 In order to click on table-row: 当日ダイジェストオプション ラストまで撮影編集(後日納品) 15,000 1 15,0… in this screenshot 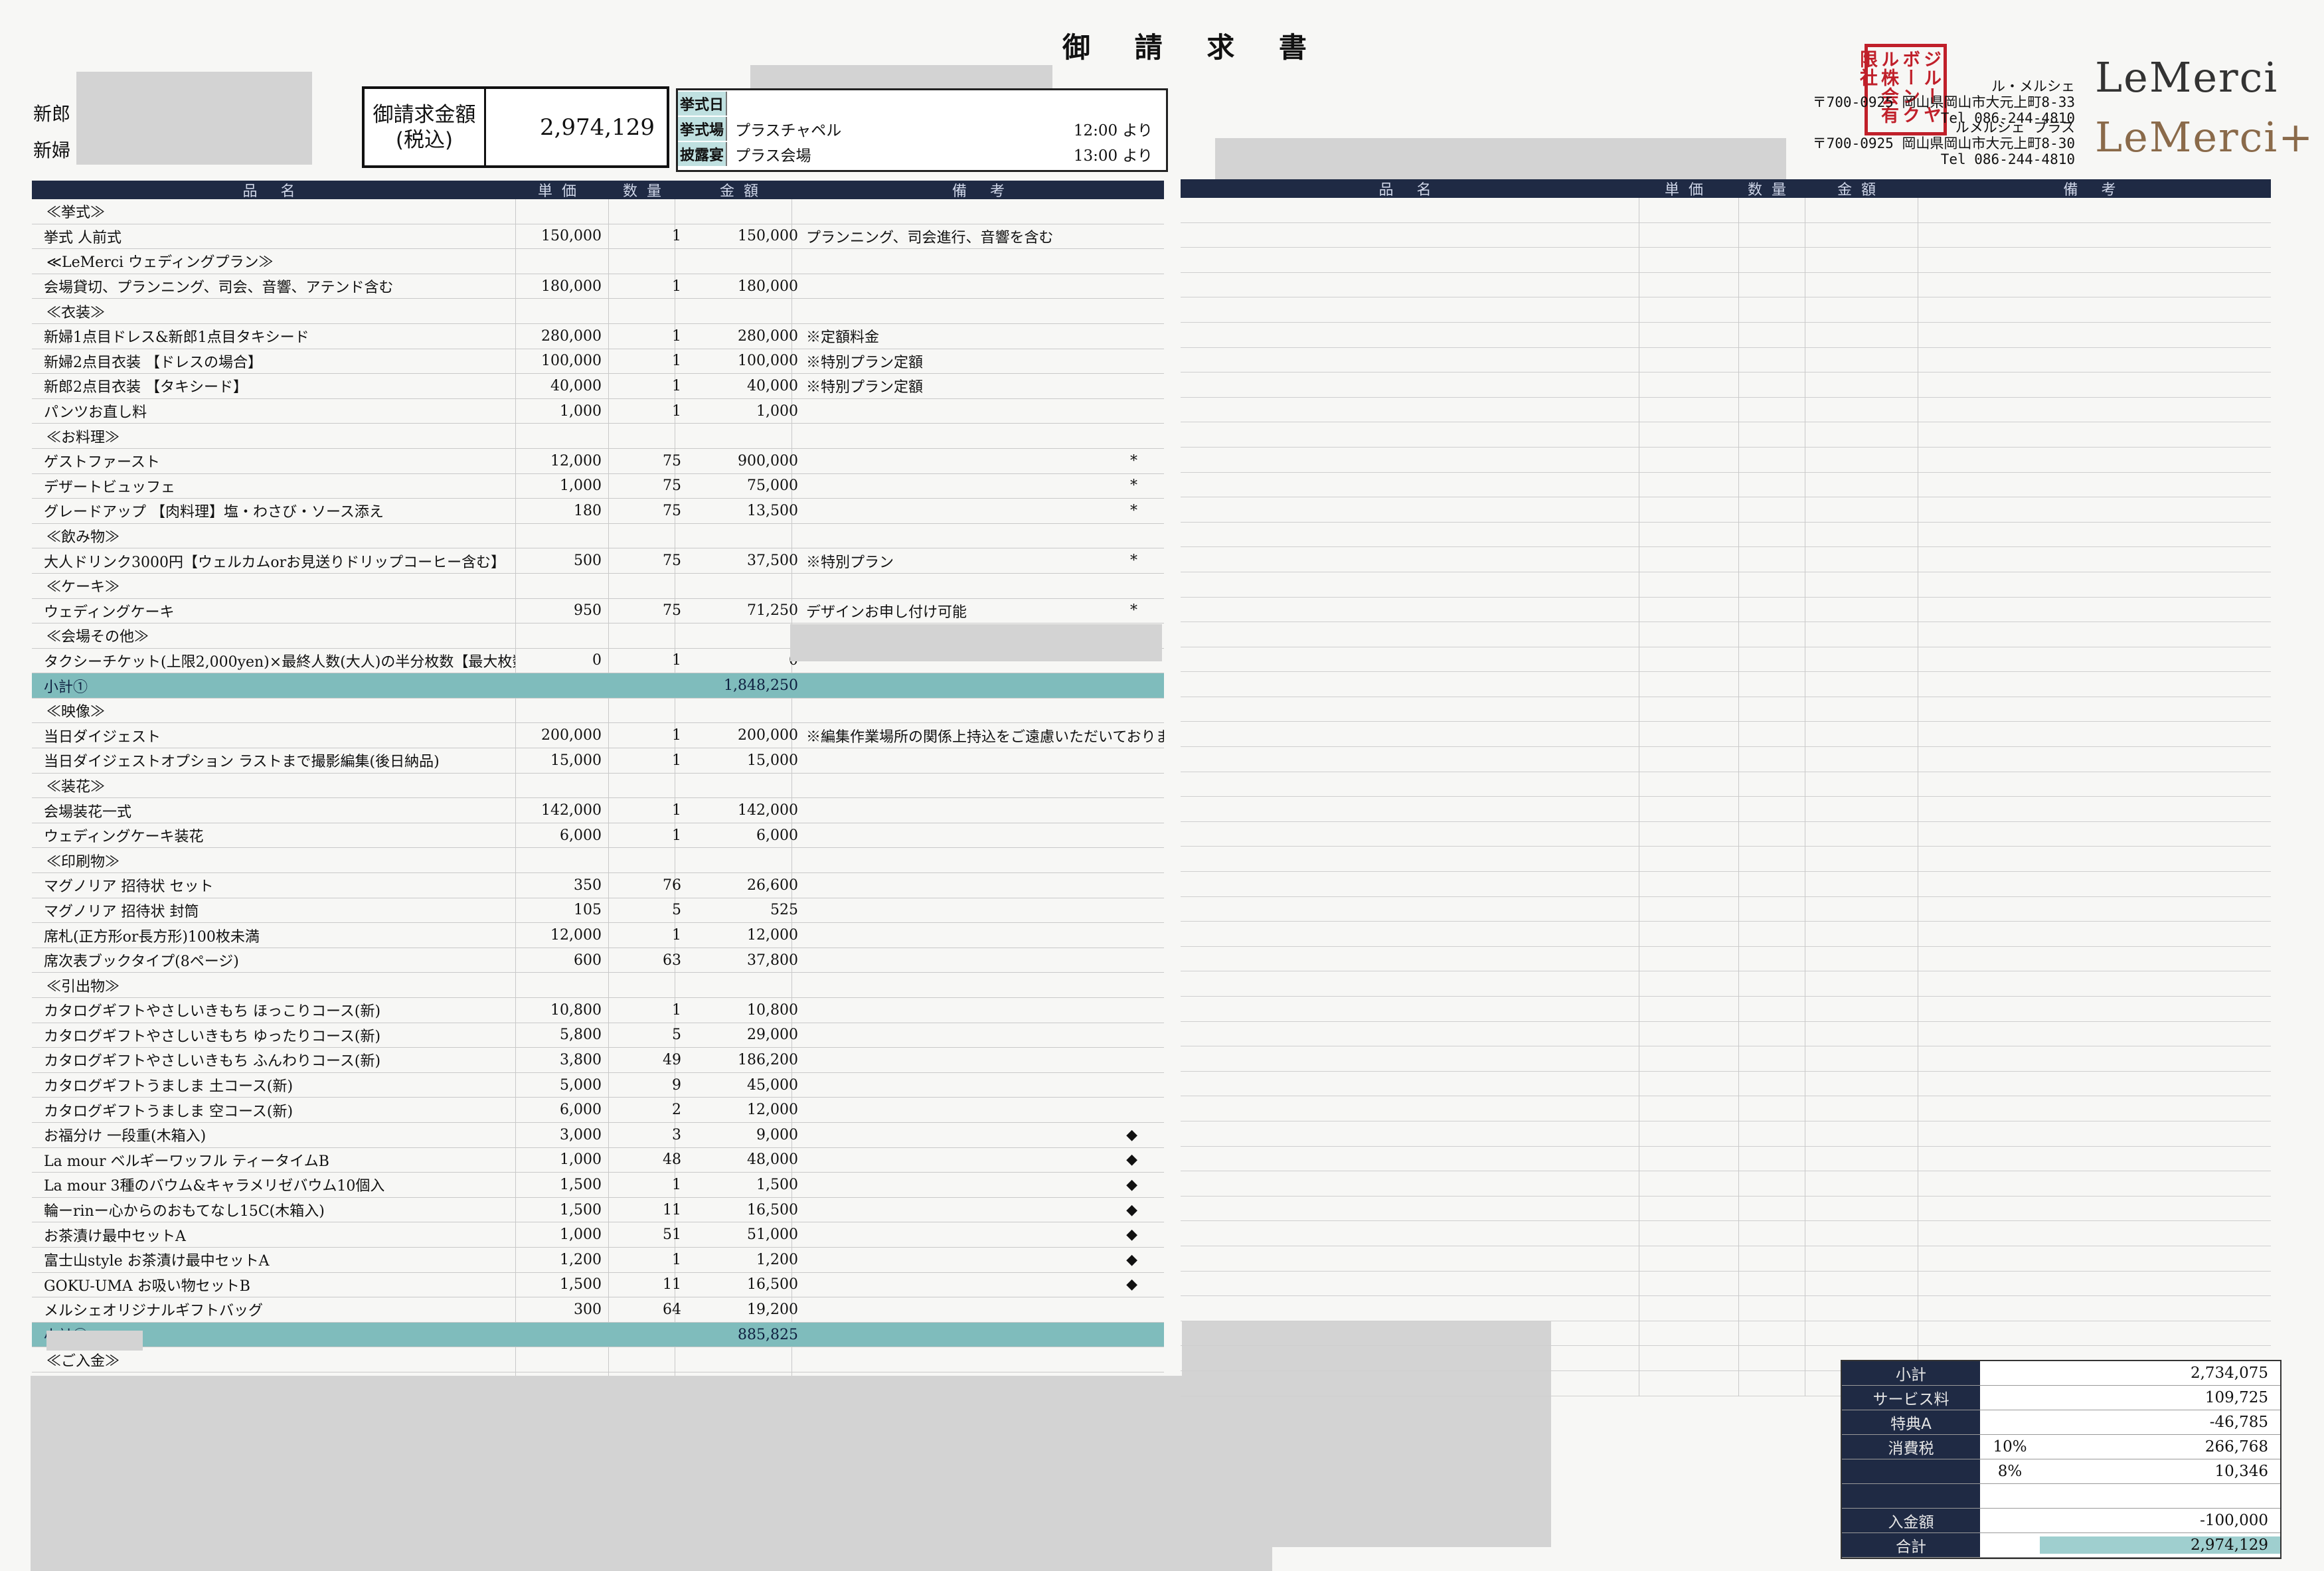, I will do `click(598, 761)`.